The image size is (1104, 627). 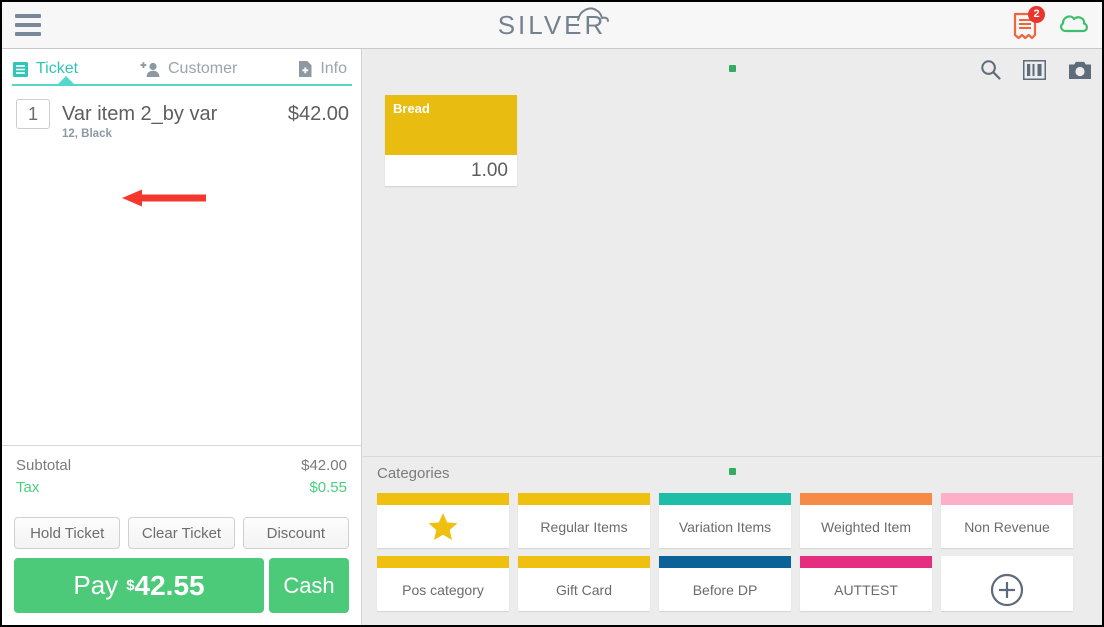 What do you see at coordinates (451, 125) in the screenshot?
I see `product-name: Bread` at bounding box center [451, 125].